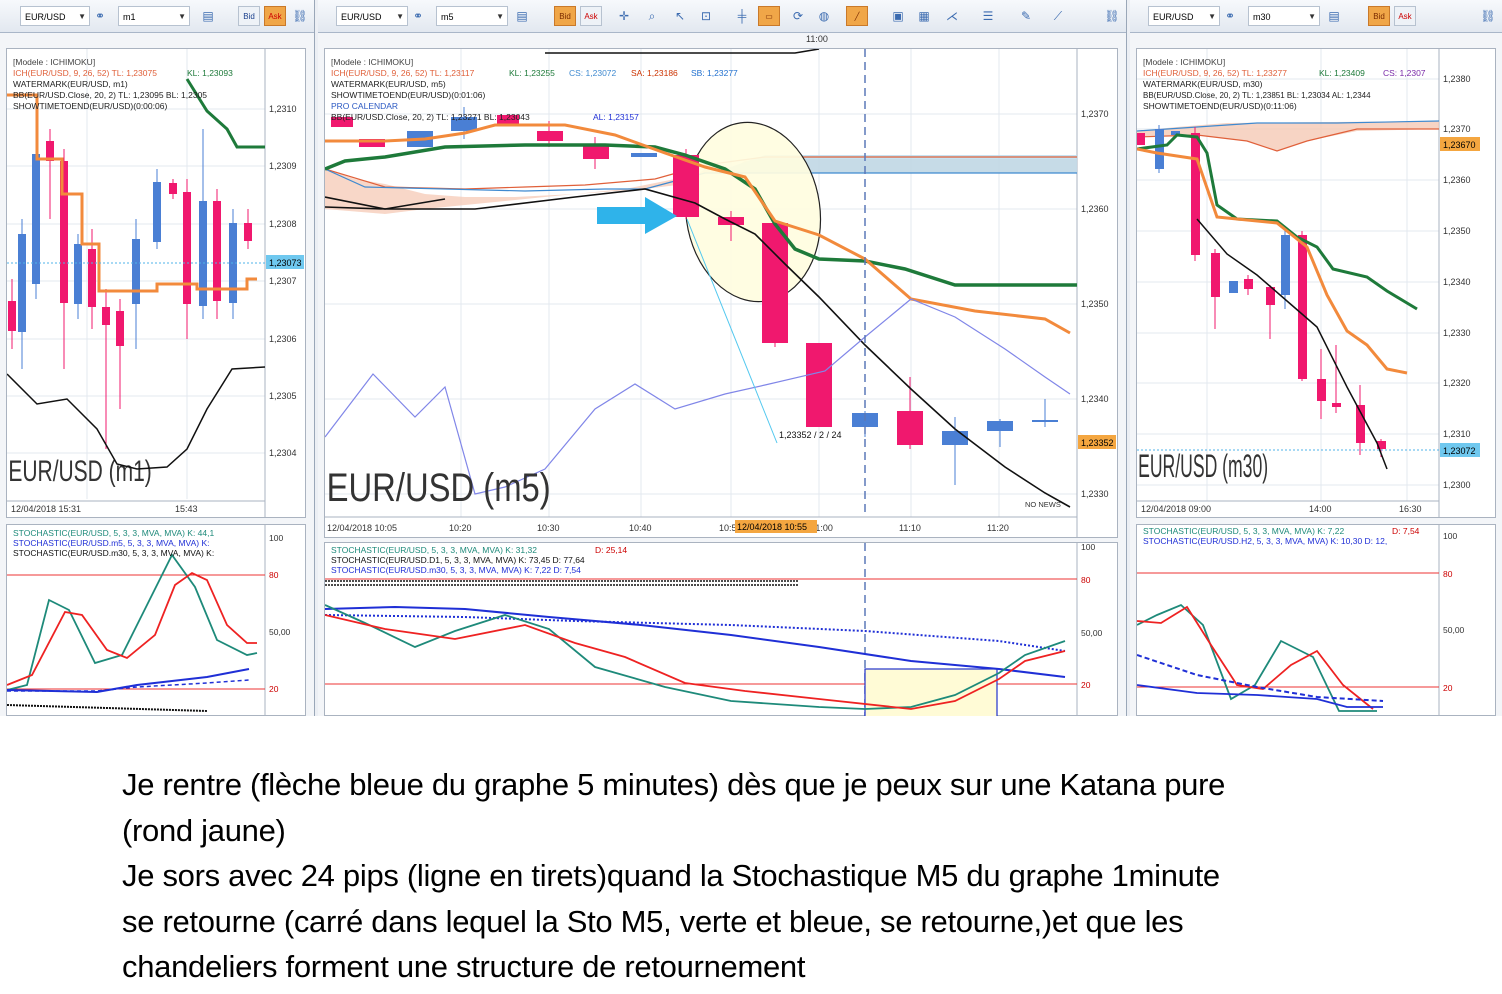 This screenshot has width=1502, height=994. What do you see at coordinates (1459, 145) in the screenshot?
I see `price-tag-top-m30: 1,23670` at bounding box center [1459, 145].